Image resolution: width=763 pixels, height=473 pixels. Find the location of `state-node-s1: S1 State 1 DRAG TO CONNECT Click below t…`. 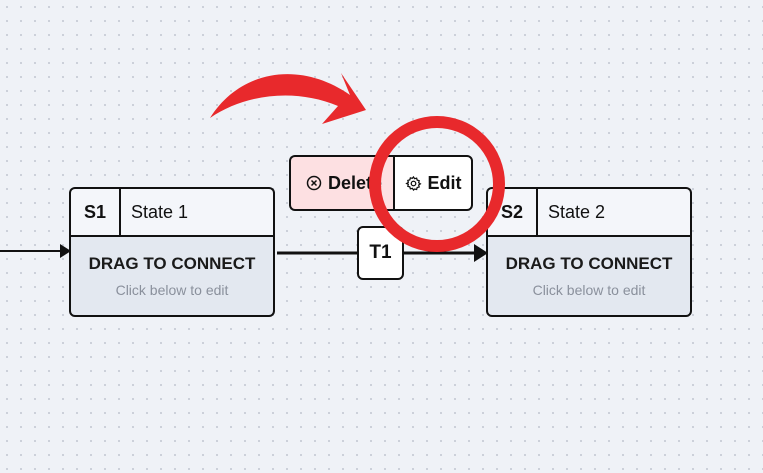

state-node-s1: S1 State 1 DRAG TO CONNECT Click below t… is located at coordinates (172, 252).